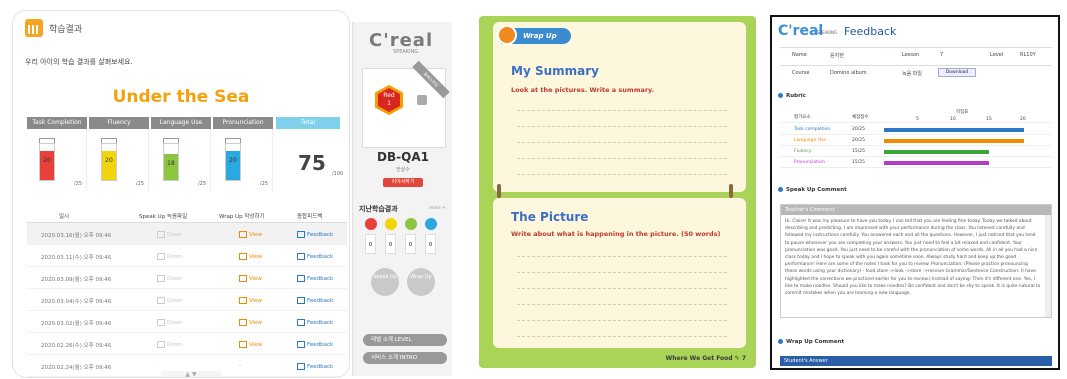 The image size is (1067, 379). What do you see at coordinates (954, 141) in the screenshot?
I see `rubric-bar` at bounding box center [954, 141].